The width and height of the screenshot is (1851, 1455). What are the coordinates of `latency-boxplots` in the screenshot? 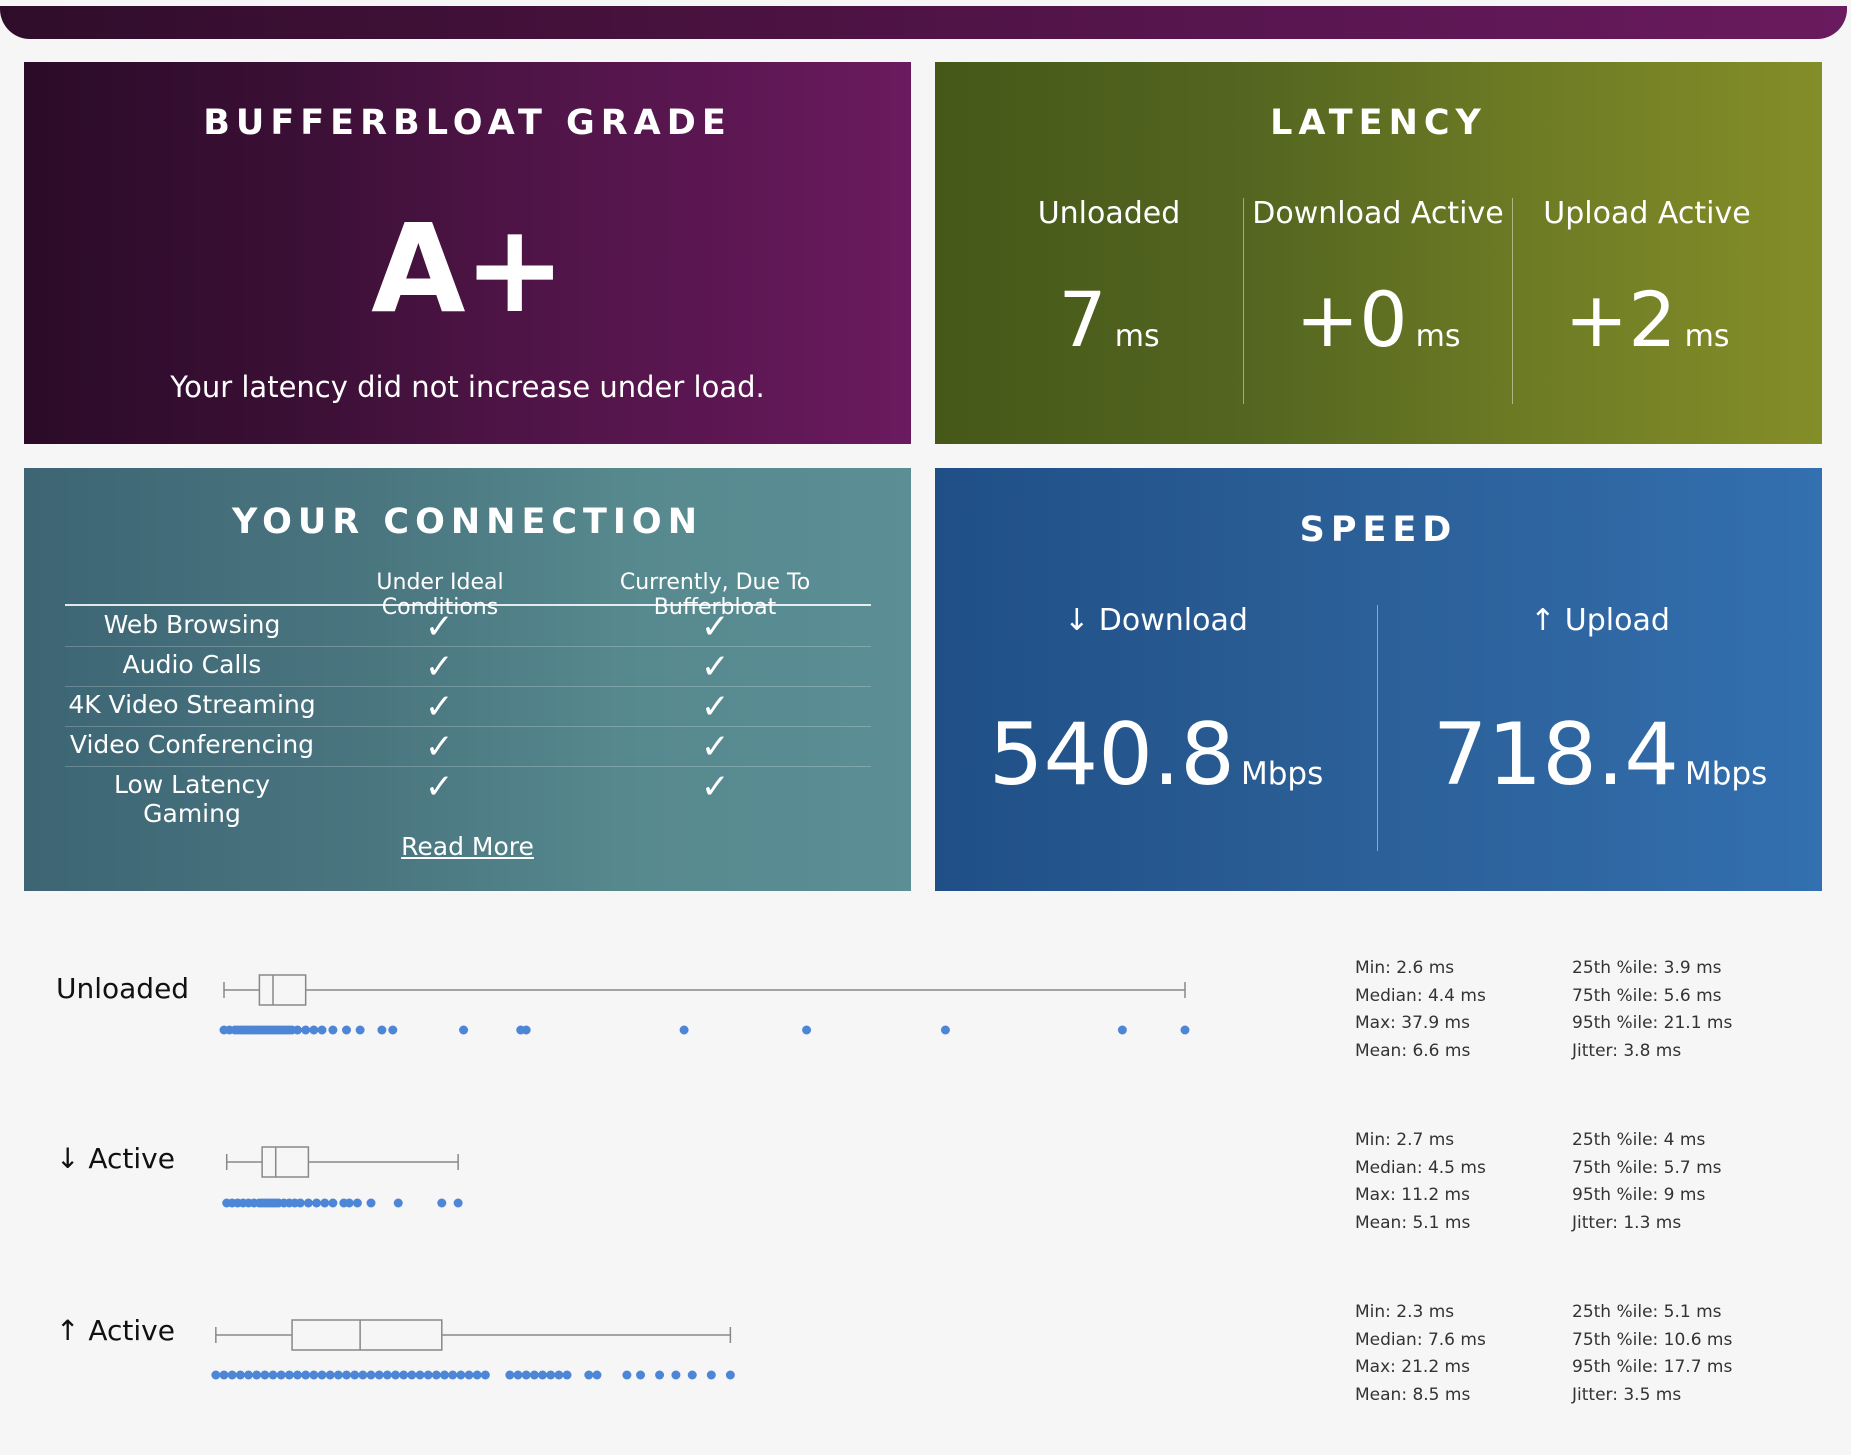 It's located at (700, 1177).